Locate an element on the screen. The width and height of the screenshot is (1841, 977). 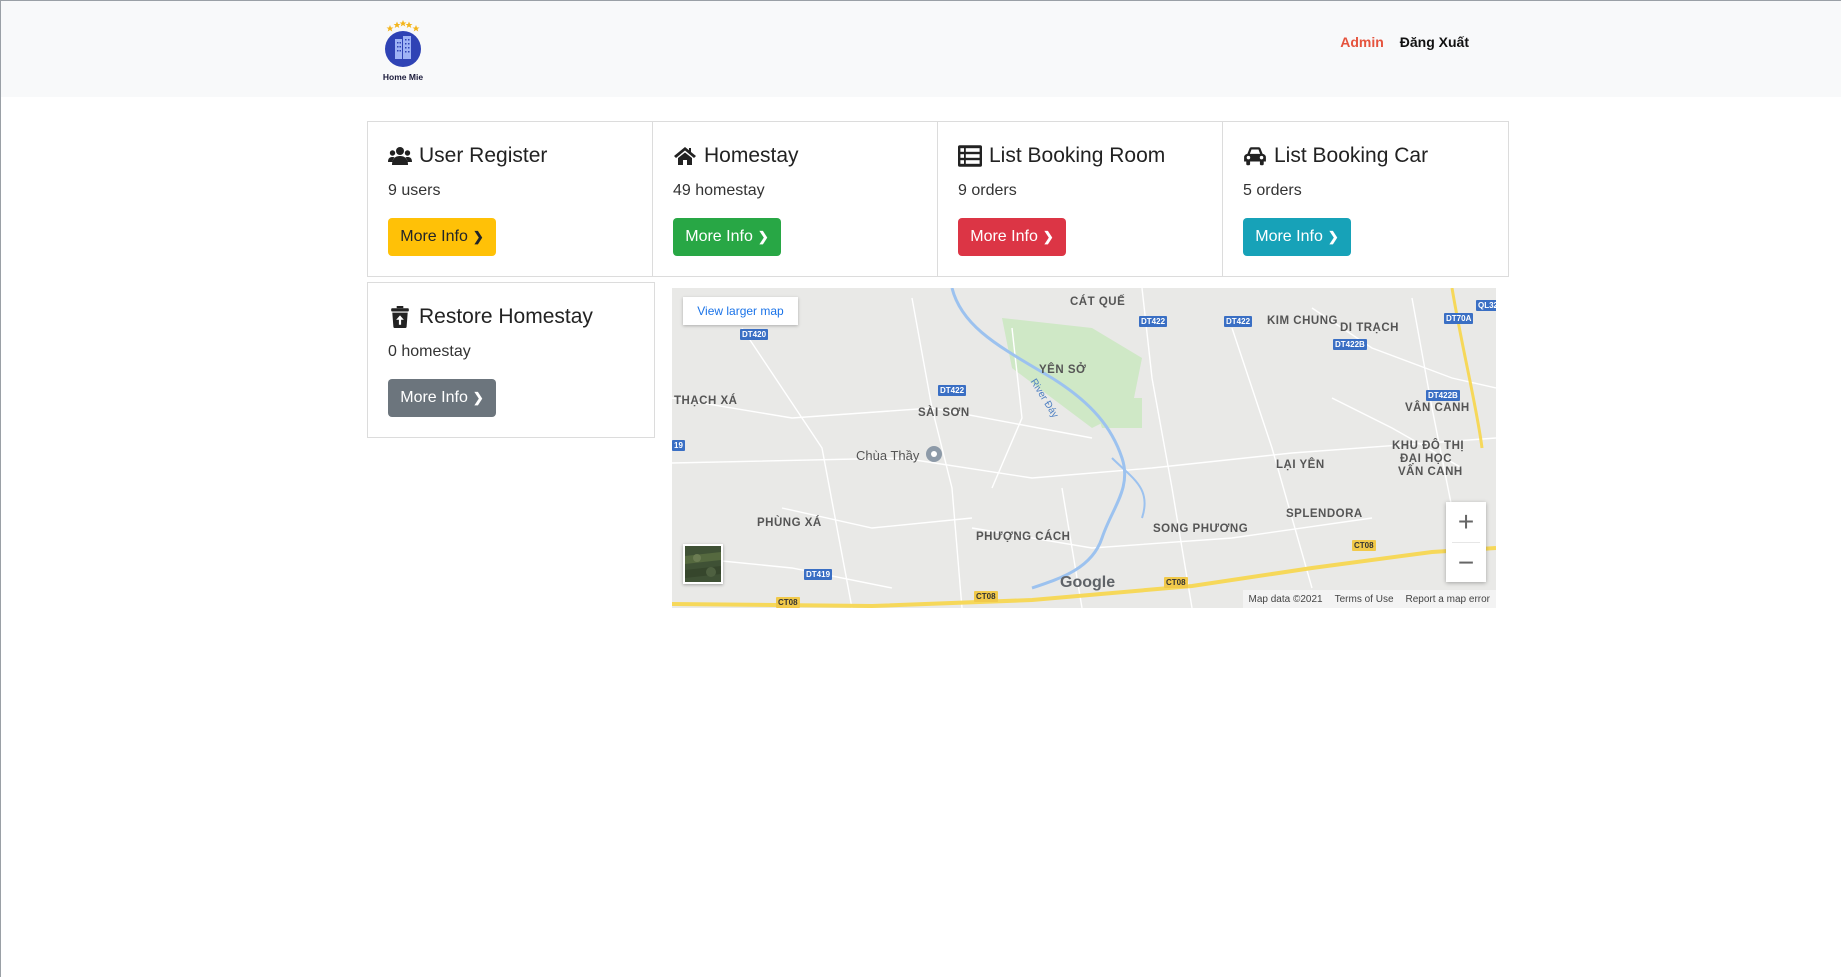
map-place-label: DI TRẠCH is located at coordinates (1369, 328).